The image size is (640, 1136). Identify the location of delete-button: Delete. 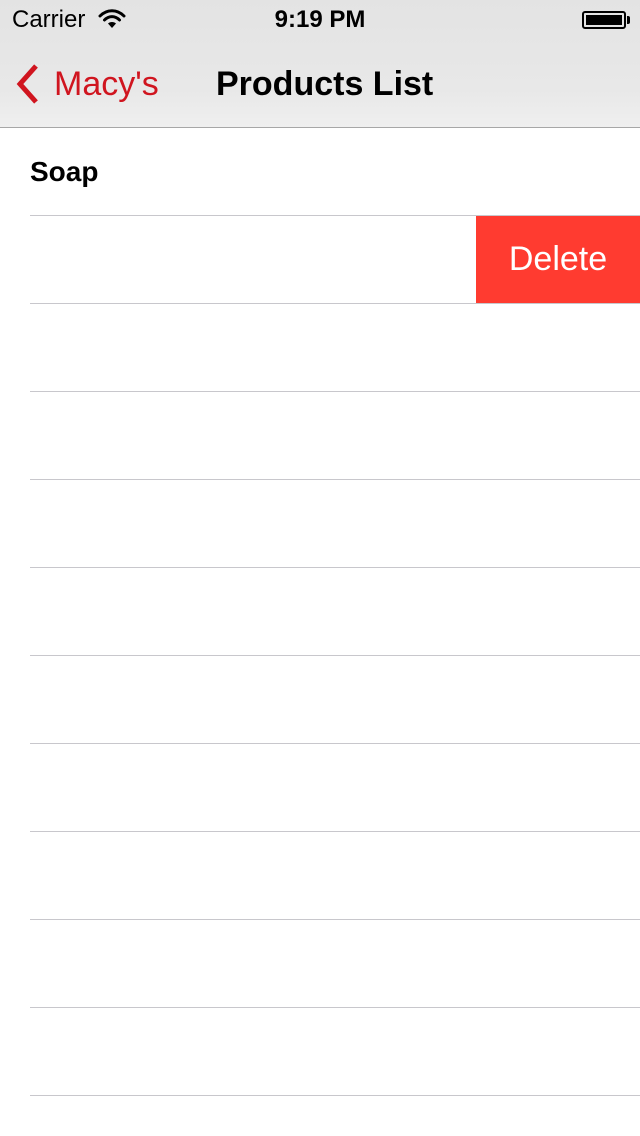
(558, 259).